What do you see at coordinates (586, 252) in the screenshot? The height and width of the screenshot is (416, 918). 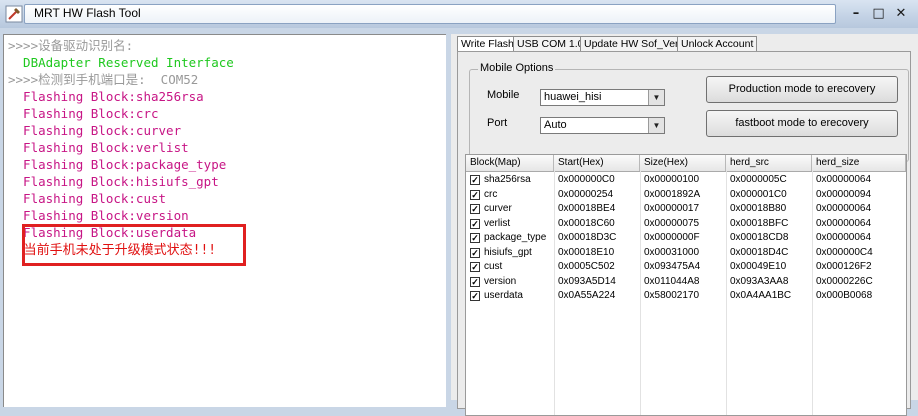 I see `table-cell-start: 0x00018E10` at bounding box center [586, 252].